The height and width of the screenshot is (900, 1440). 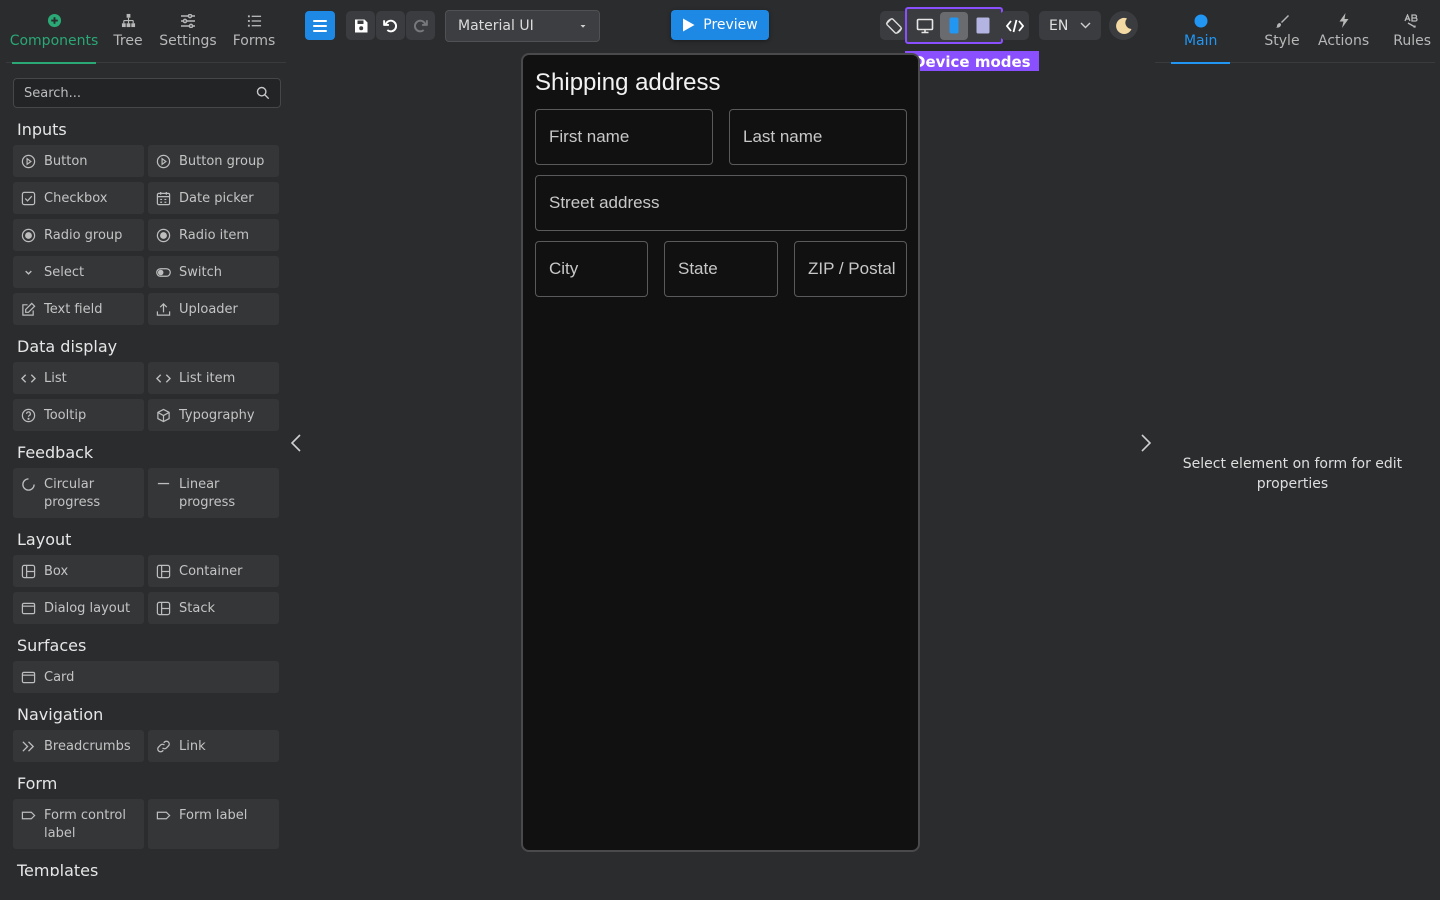 What do you see at coordinates (208, 309) in the screenshot?
I see `palette-item-label: Uploader` at bounding box center [208, 309].